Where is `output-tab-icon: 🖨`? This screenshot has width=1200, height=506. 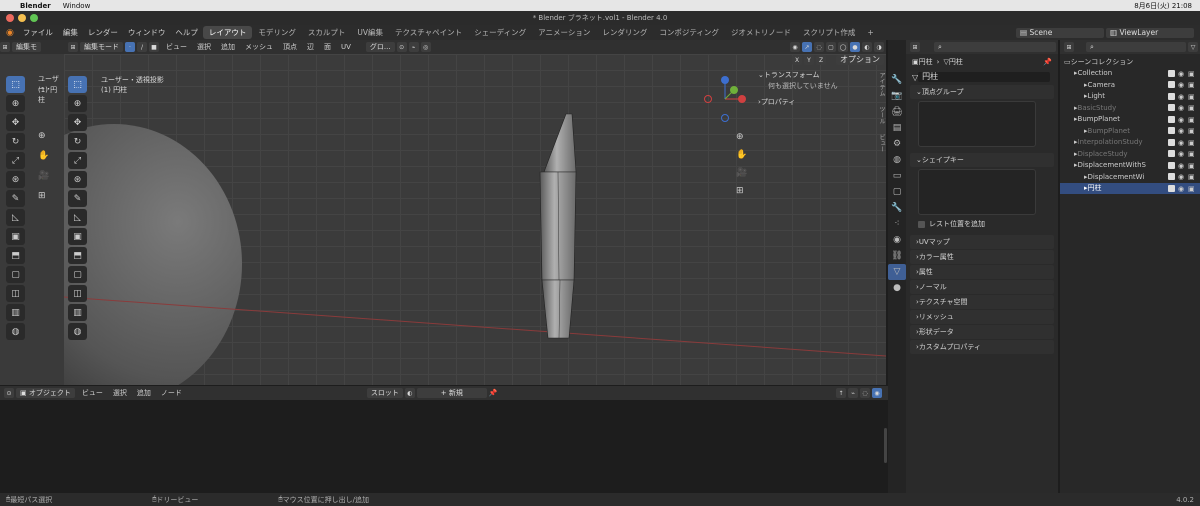 output-tab-icon: 🖨 is located at coordinates (897, 112).